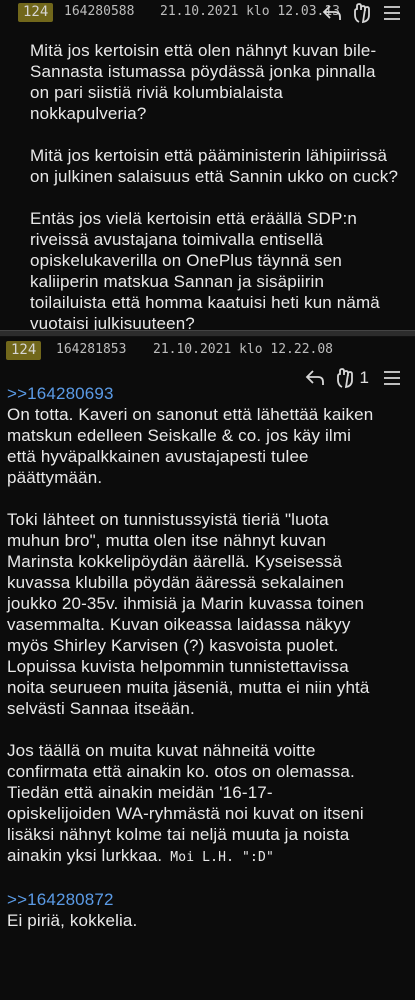 This screenshot has width=415, height=1000. I want to click on post-header: 124 164280588 21.10.2021 klo 12.03.13, so click(207, 14).